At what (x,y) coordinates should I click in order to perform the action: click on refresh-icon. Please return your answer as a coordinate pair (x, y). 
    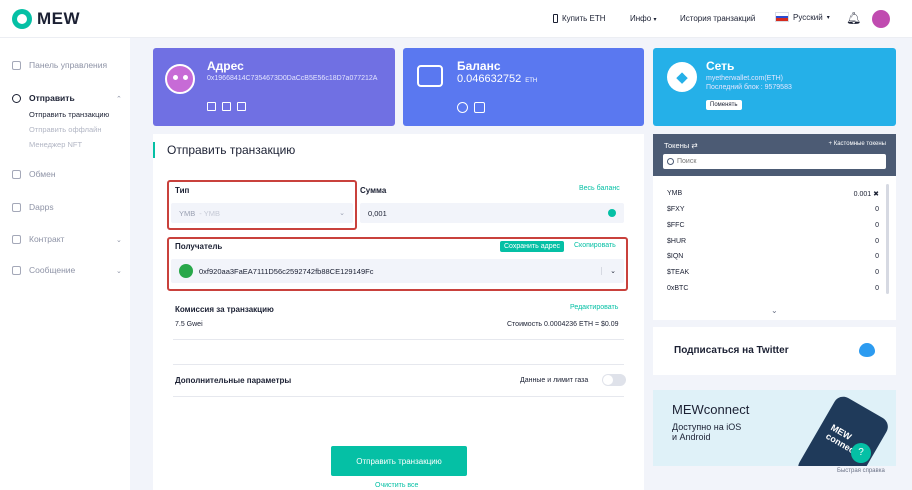
    Looking at the image, I should click on (479, 107).